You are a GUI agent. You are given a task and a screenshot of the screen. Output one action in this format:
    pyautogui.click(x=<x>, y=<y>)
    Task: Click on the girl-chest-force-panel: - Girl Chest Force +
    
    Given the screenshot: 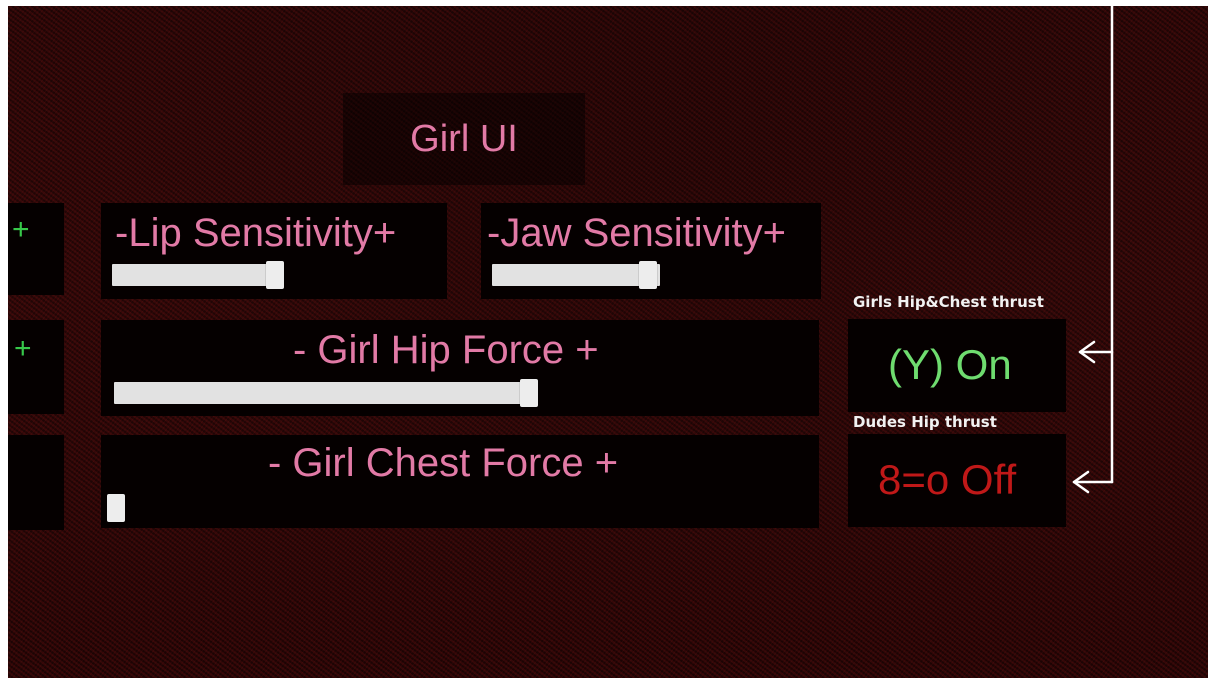 What is the action you would take?
    pyautogui.click(x=460, y=481)
    